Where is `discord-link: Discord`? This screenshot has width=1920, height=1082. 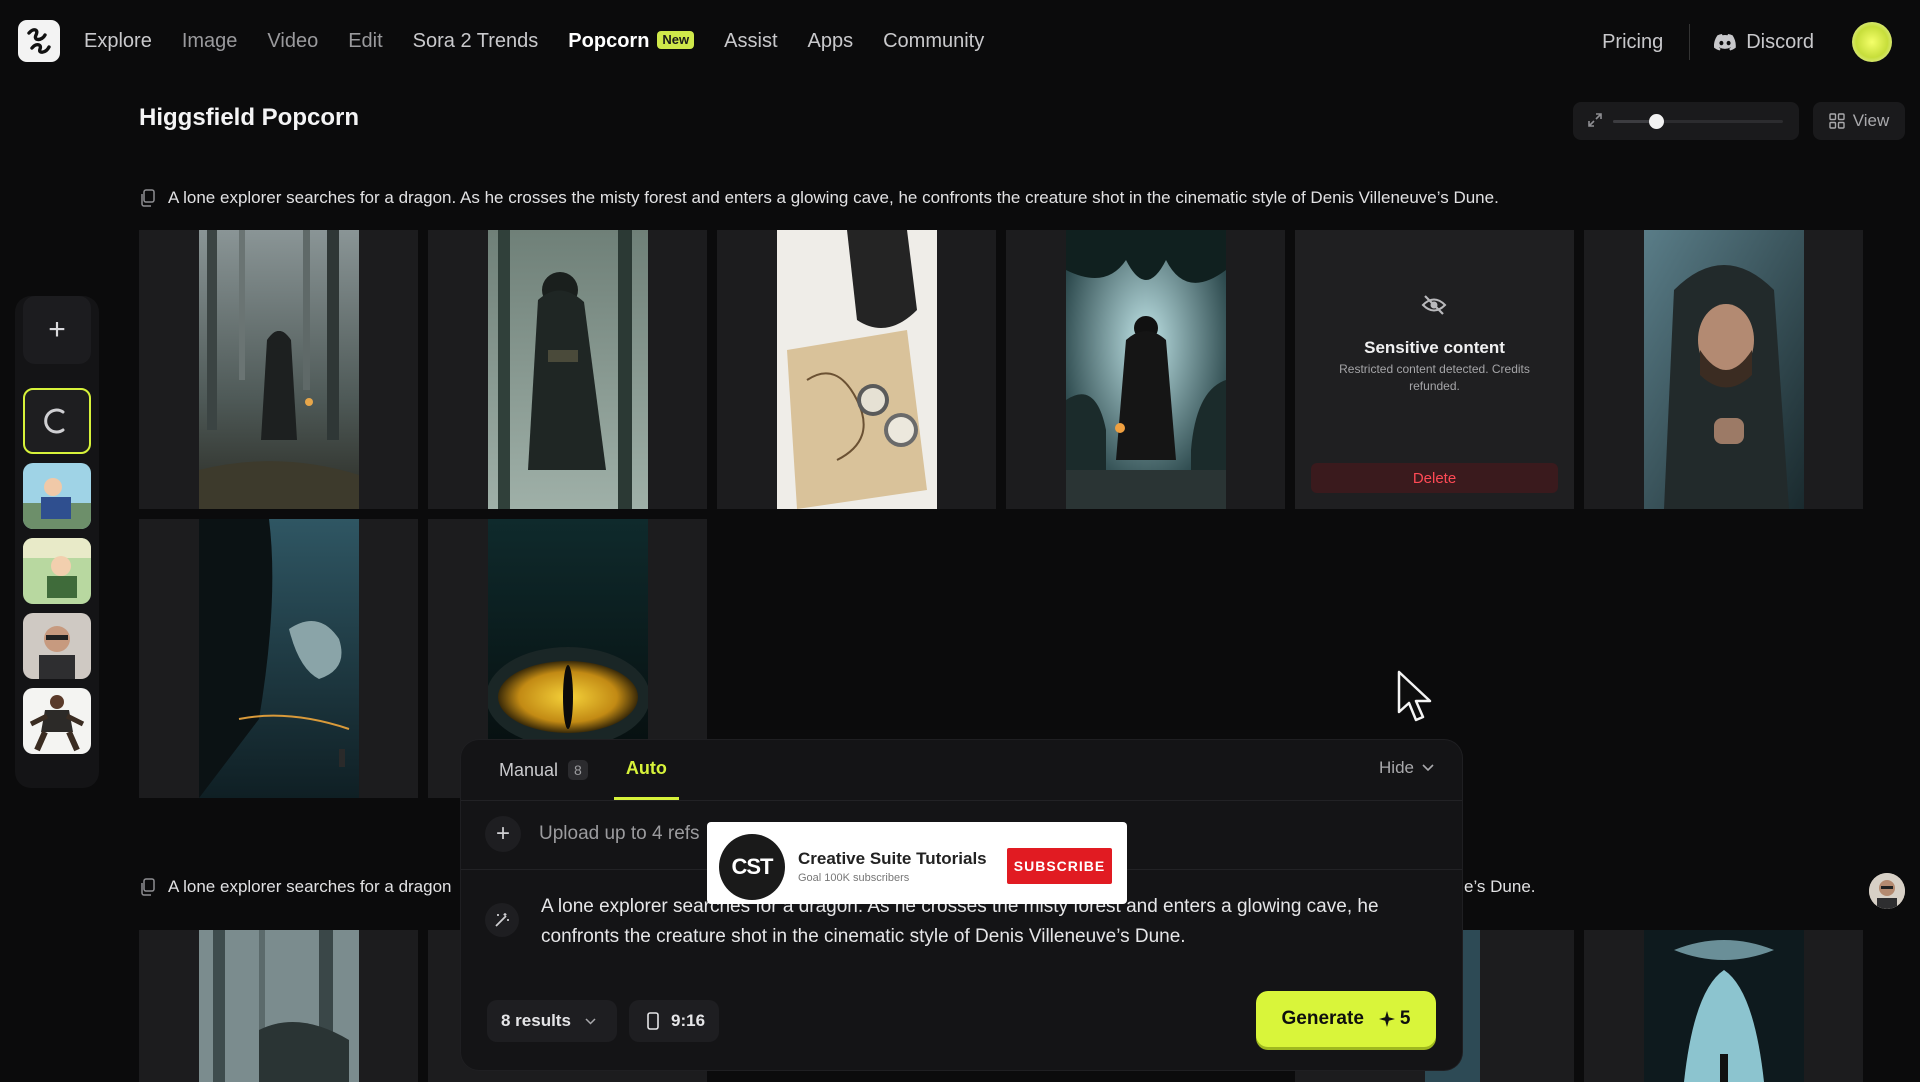
discord-link: Discord is located at coordinates (1771, 42).